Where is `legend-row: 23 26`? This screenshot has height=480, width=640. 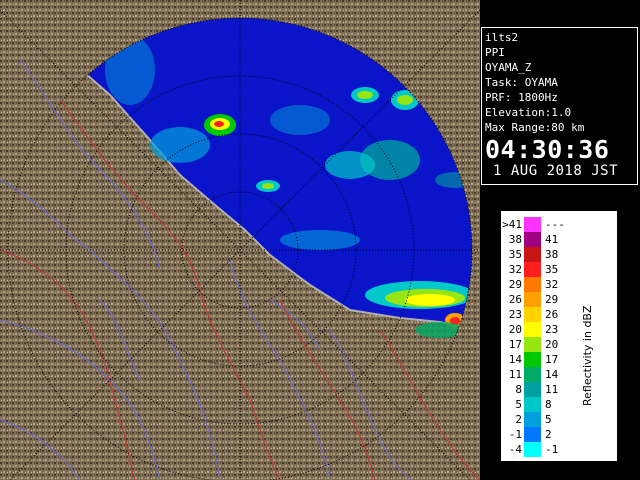
legend-row: 23 26 is located at coordinates (536, 314).